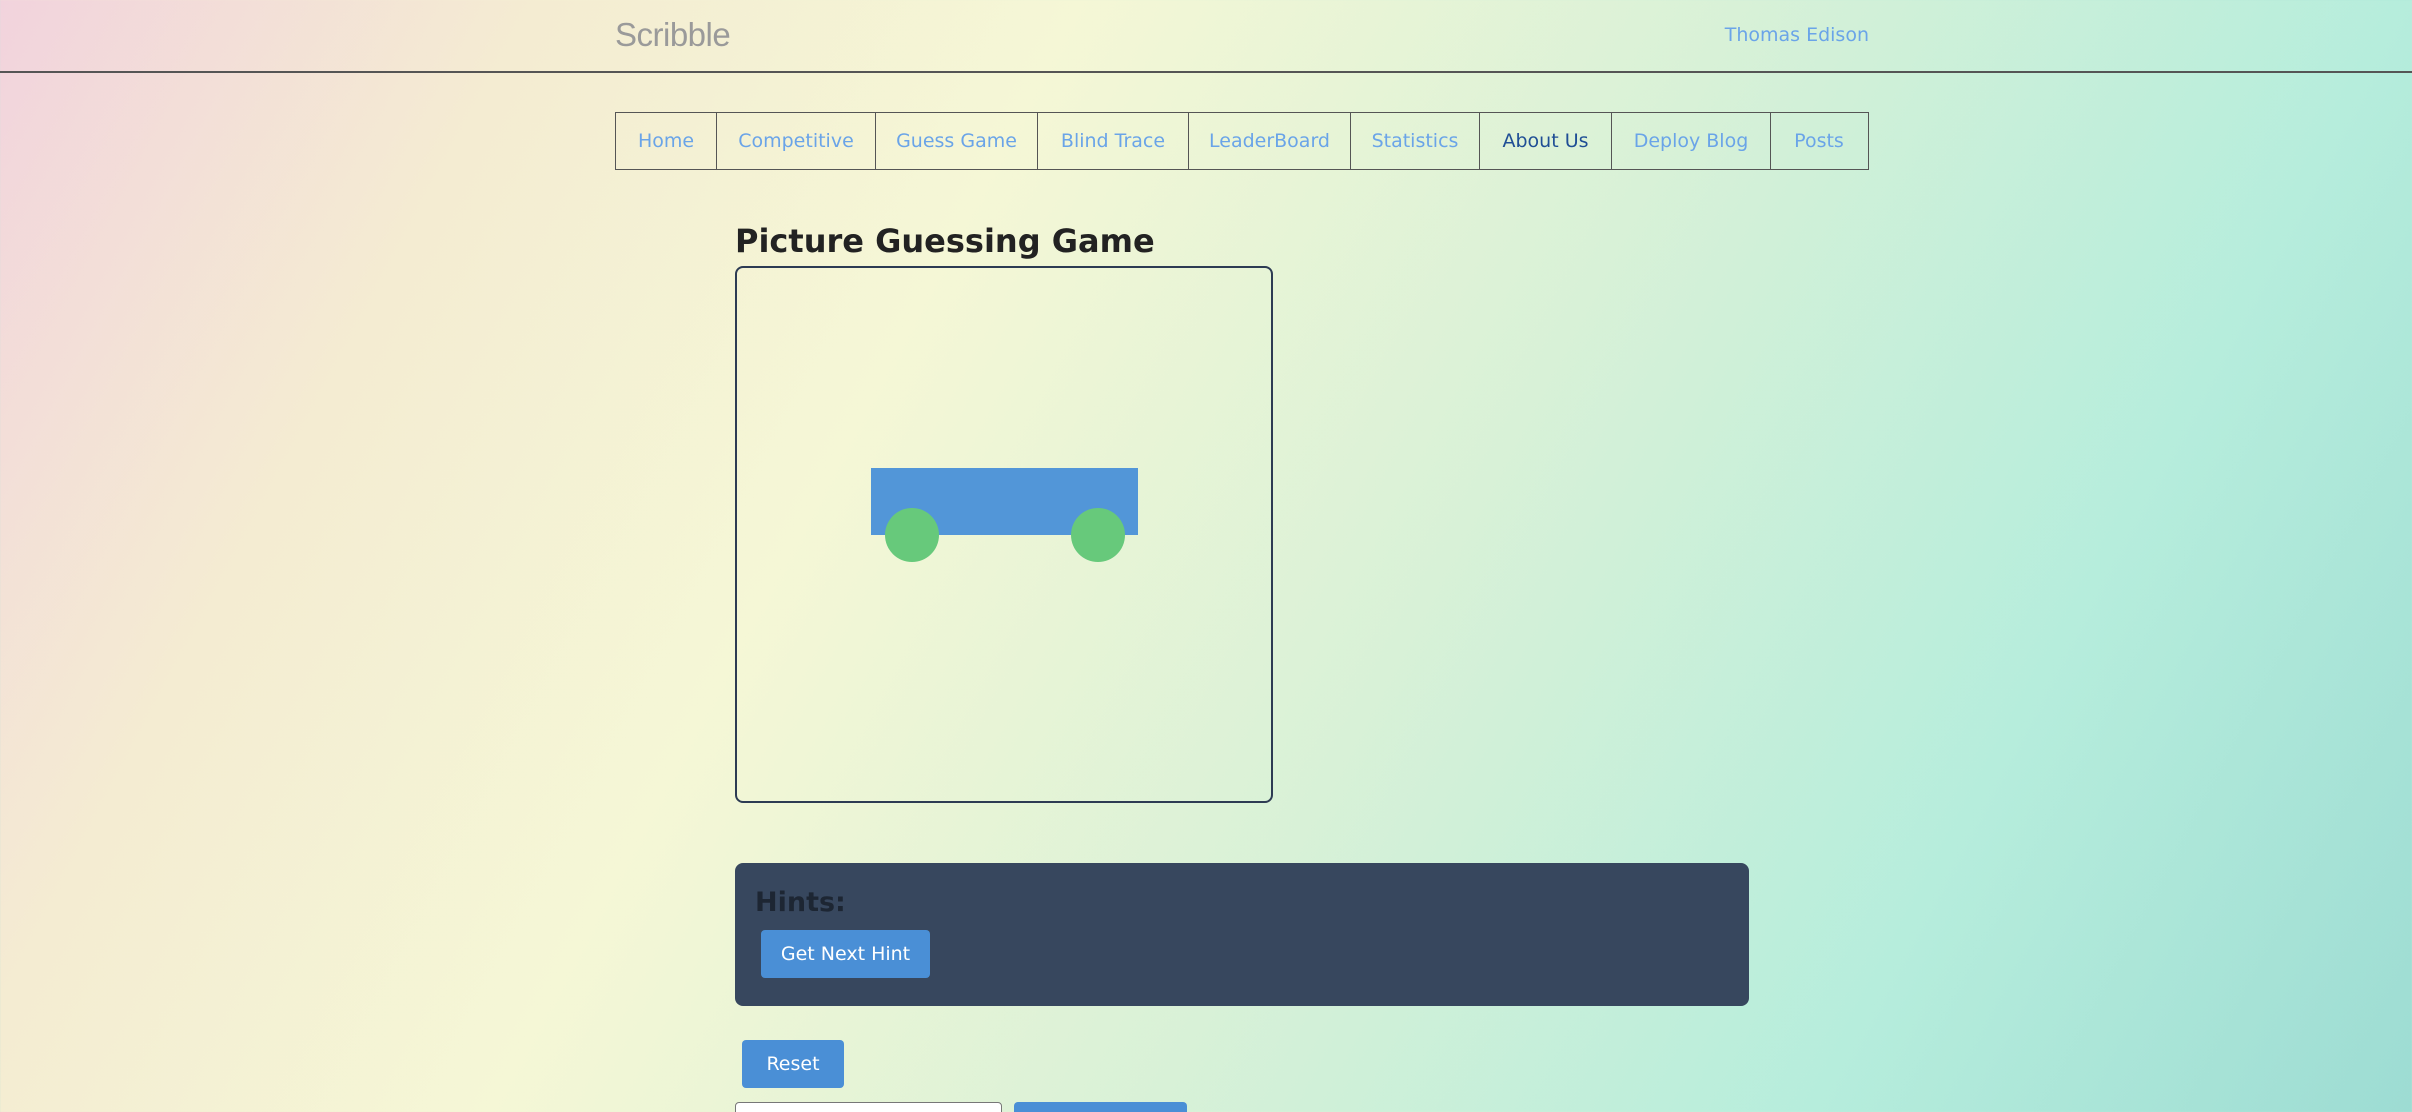  What do you see at coordinates (800, 902) in the screenshot?
I see `hints-title: Hints:` at bounding box center [800, 902].